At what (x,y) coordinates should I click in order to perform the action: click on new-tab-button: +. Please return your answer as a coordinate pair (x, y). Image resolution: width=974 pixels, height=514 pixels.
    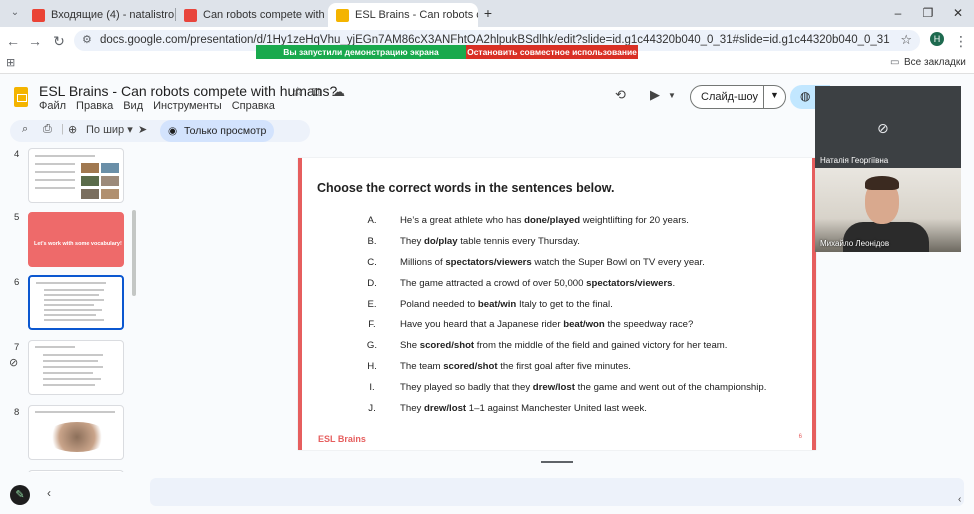
    Looking at the image, I should click on (488, 13).